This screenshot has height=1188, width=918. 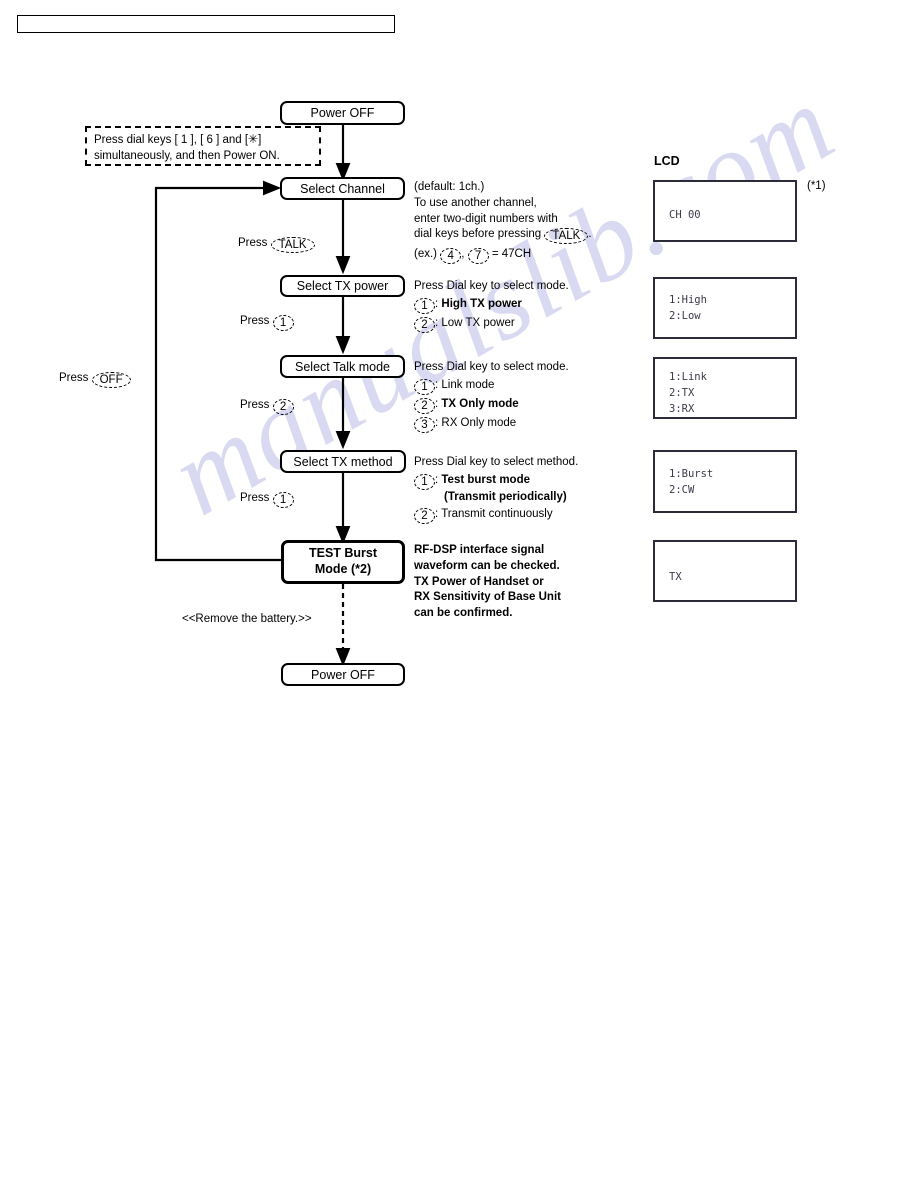 What do you see at coordinates (491, 424) in the screenshot?
I see `talk-mode-option-3: 3: RX Only mode` at bounding box center [491, 424].